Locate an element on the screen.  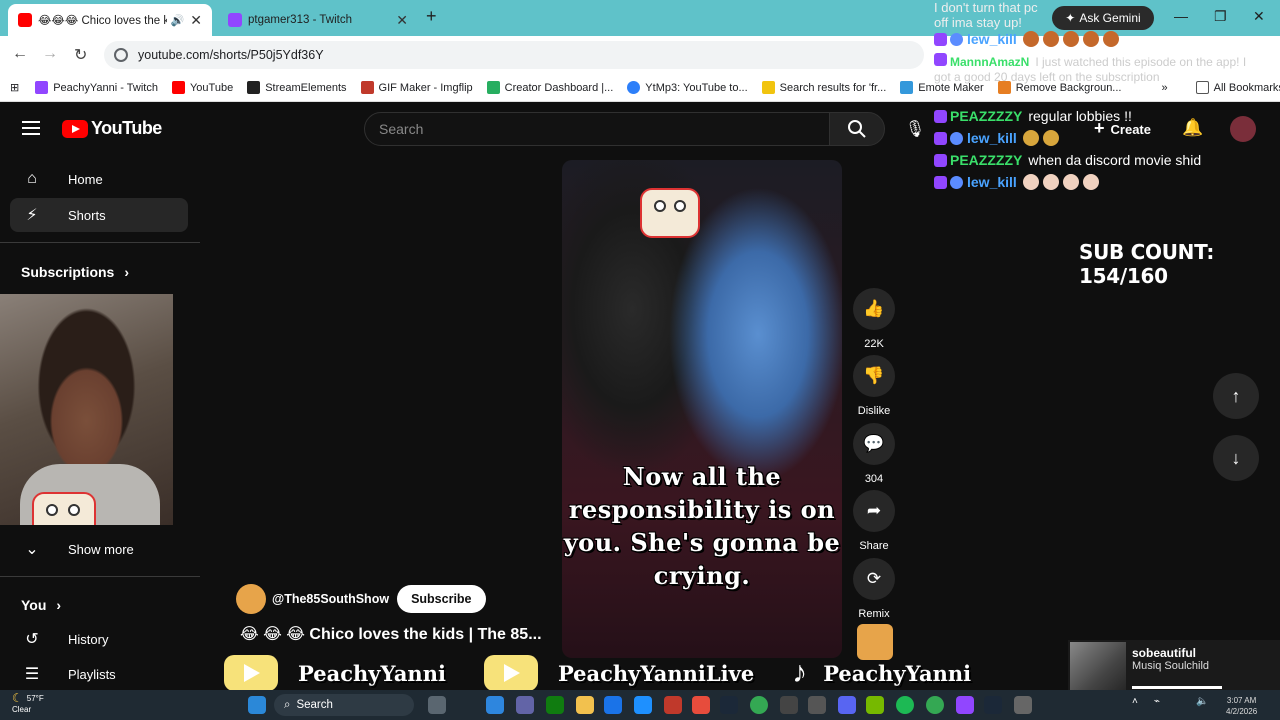
chat-username: PEAZZZZY is located at coordinates (986, 160).